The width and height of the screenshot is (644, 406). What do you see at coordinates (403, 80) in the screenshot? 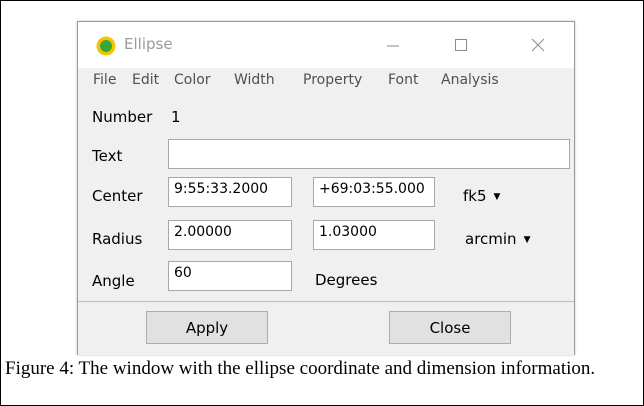
I see `menu-font: Font` at bounding box center [403, 80].